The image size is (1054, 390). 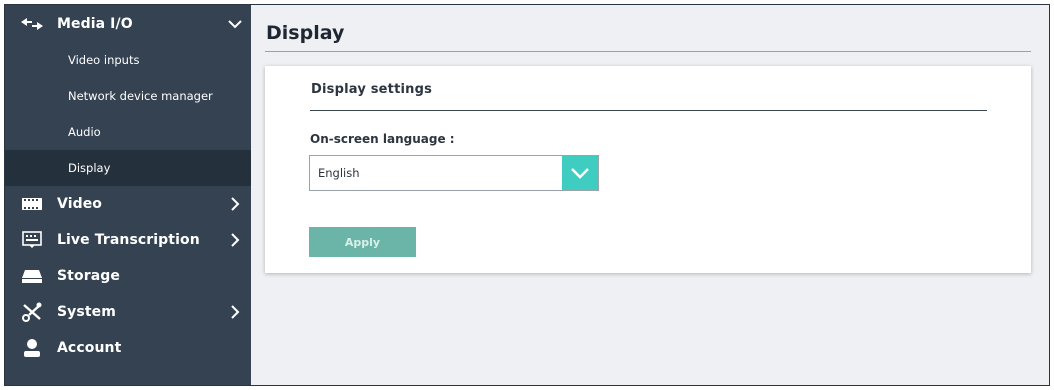 I want to click on nav-account: Account, so click(x=128, y=348).